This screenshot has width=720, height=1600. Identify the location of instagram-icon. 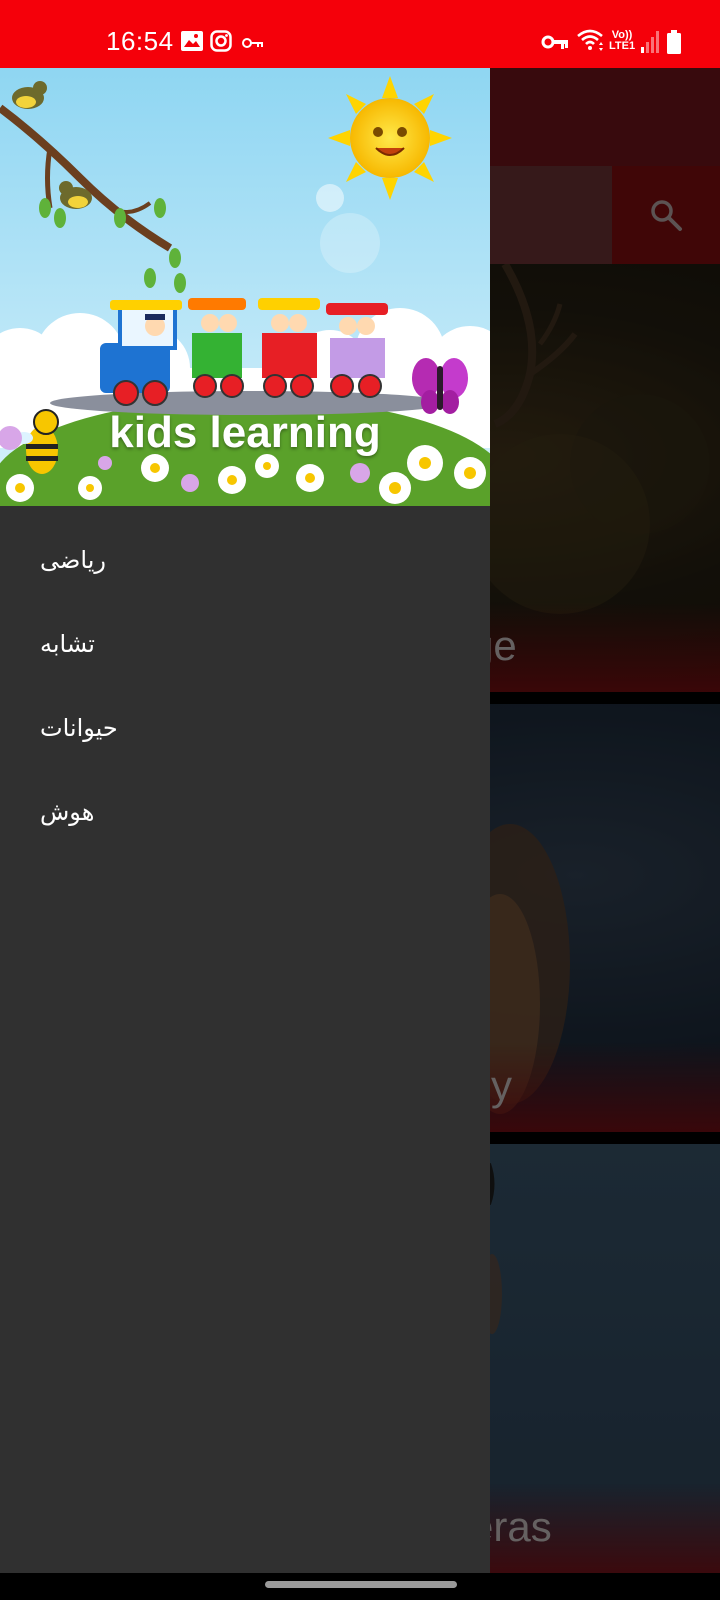
(221, 43).